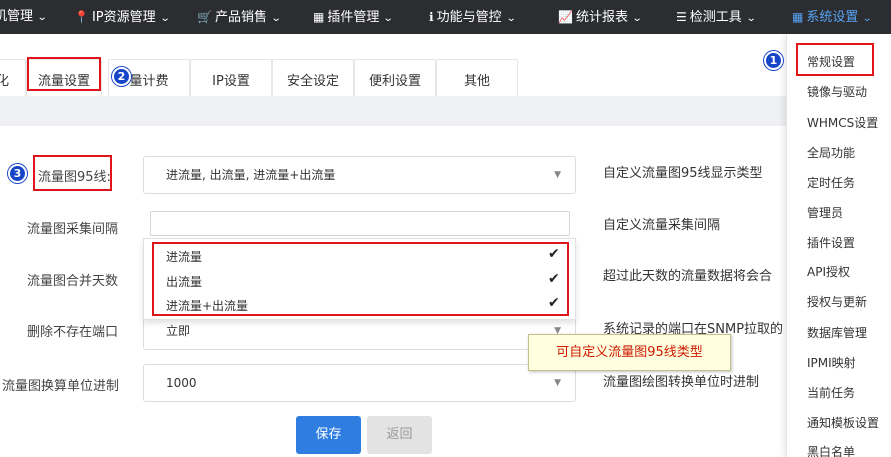  What do you see at coordinates (360, 279) in the screenshot?
I see `annotation-box-options` at bounding box center [360, 279].